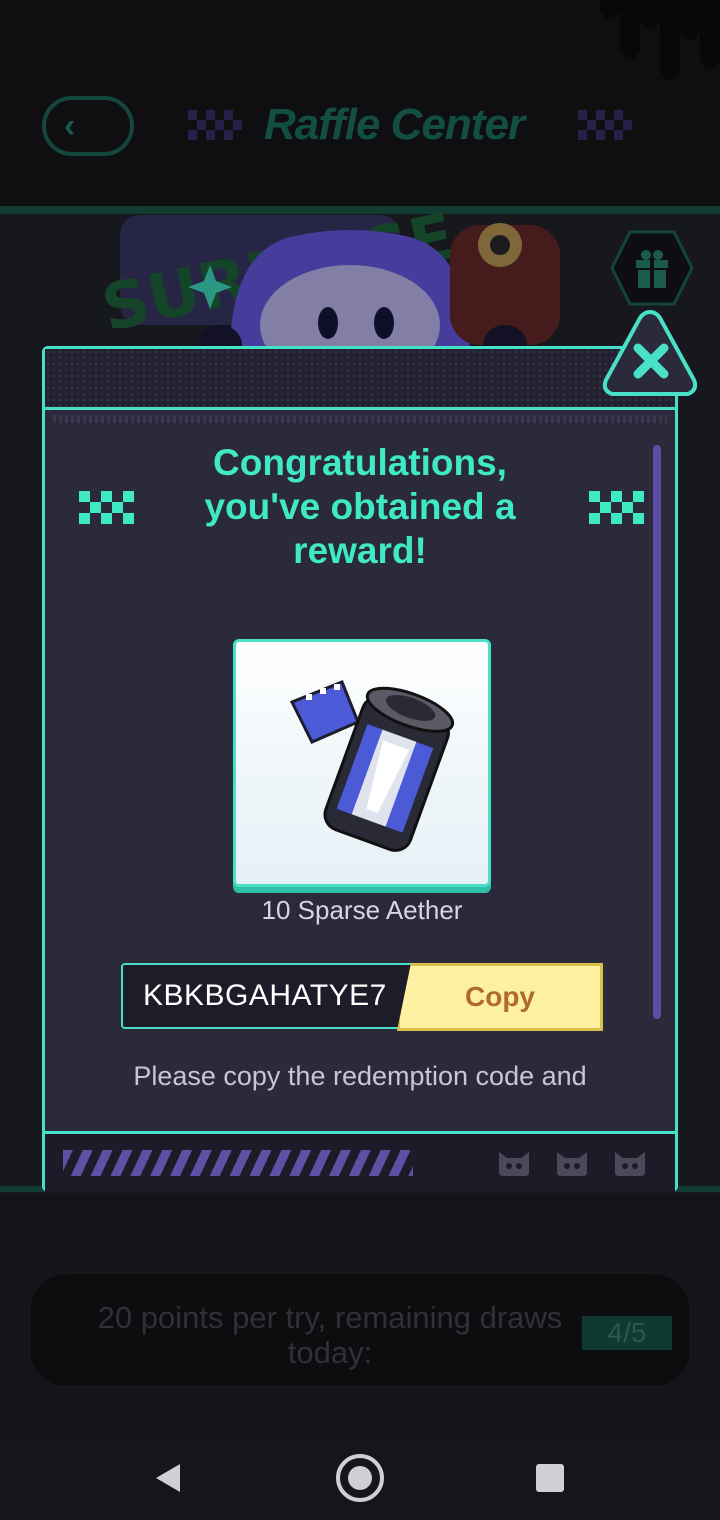 Image resolution: width=720 pixels, height=1520 pixels. What do you see at coordinates (360, 419) in the screenshot?
I see `dialog-top-strip` at bounding box center [360, 419].